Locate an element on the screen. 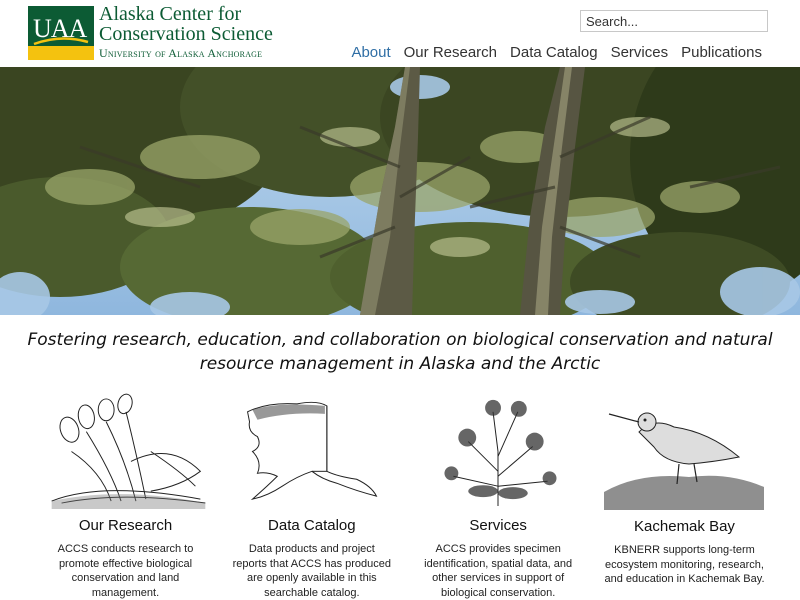 The height and width of the screenshot is (600, 800). nav-our-research: Our Research is located at coordinates (450, 52).